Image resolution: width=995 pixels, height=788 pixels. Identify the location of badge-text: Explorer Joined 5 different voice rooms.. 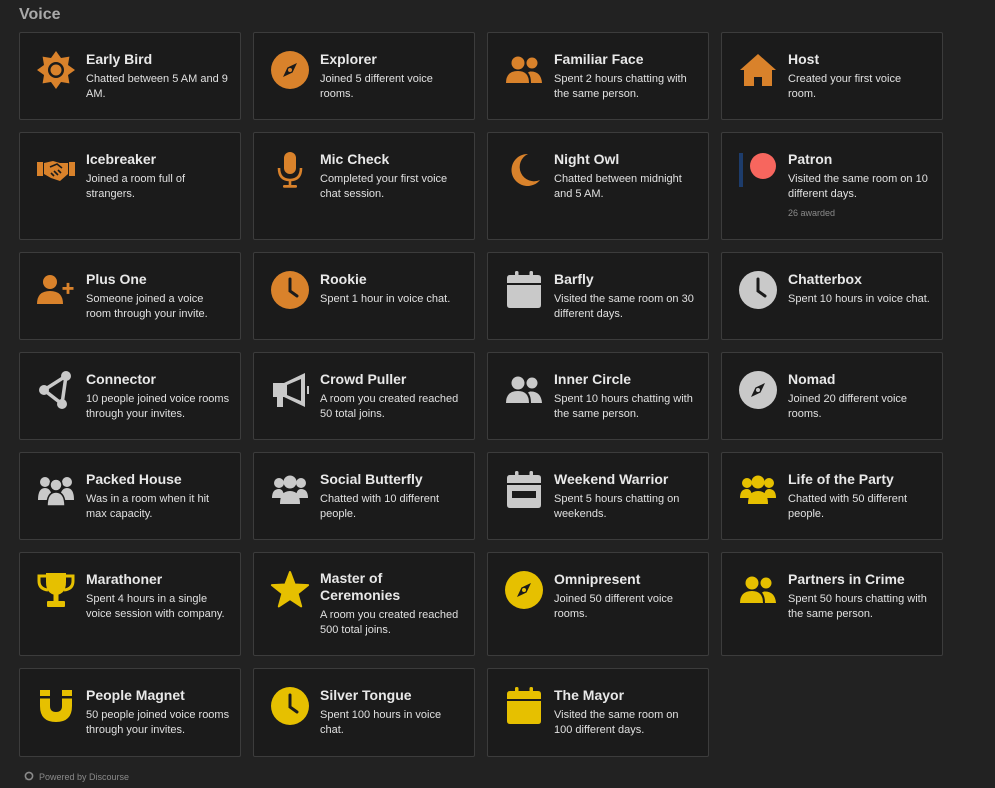
(392, 76).